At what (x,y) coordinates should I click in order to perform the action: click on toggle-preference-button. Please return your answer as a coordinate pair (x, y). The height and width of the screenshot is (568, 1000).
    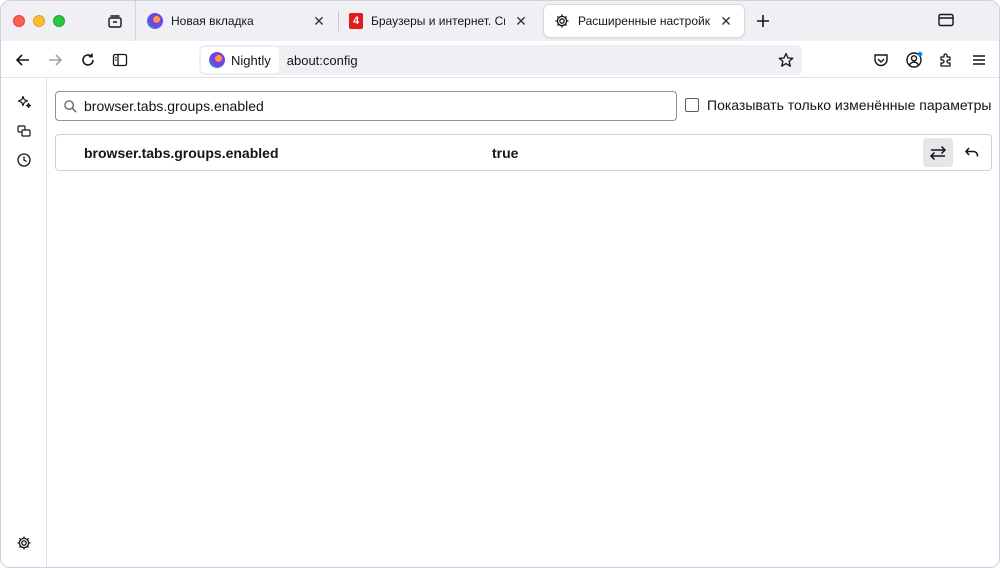
    Looking at the image, I should click on (938, 152).